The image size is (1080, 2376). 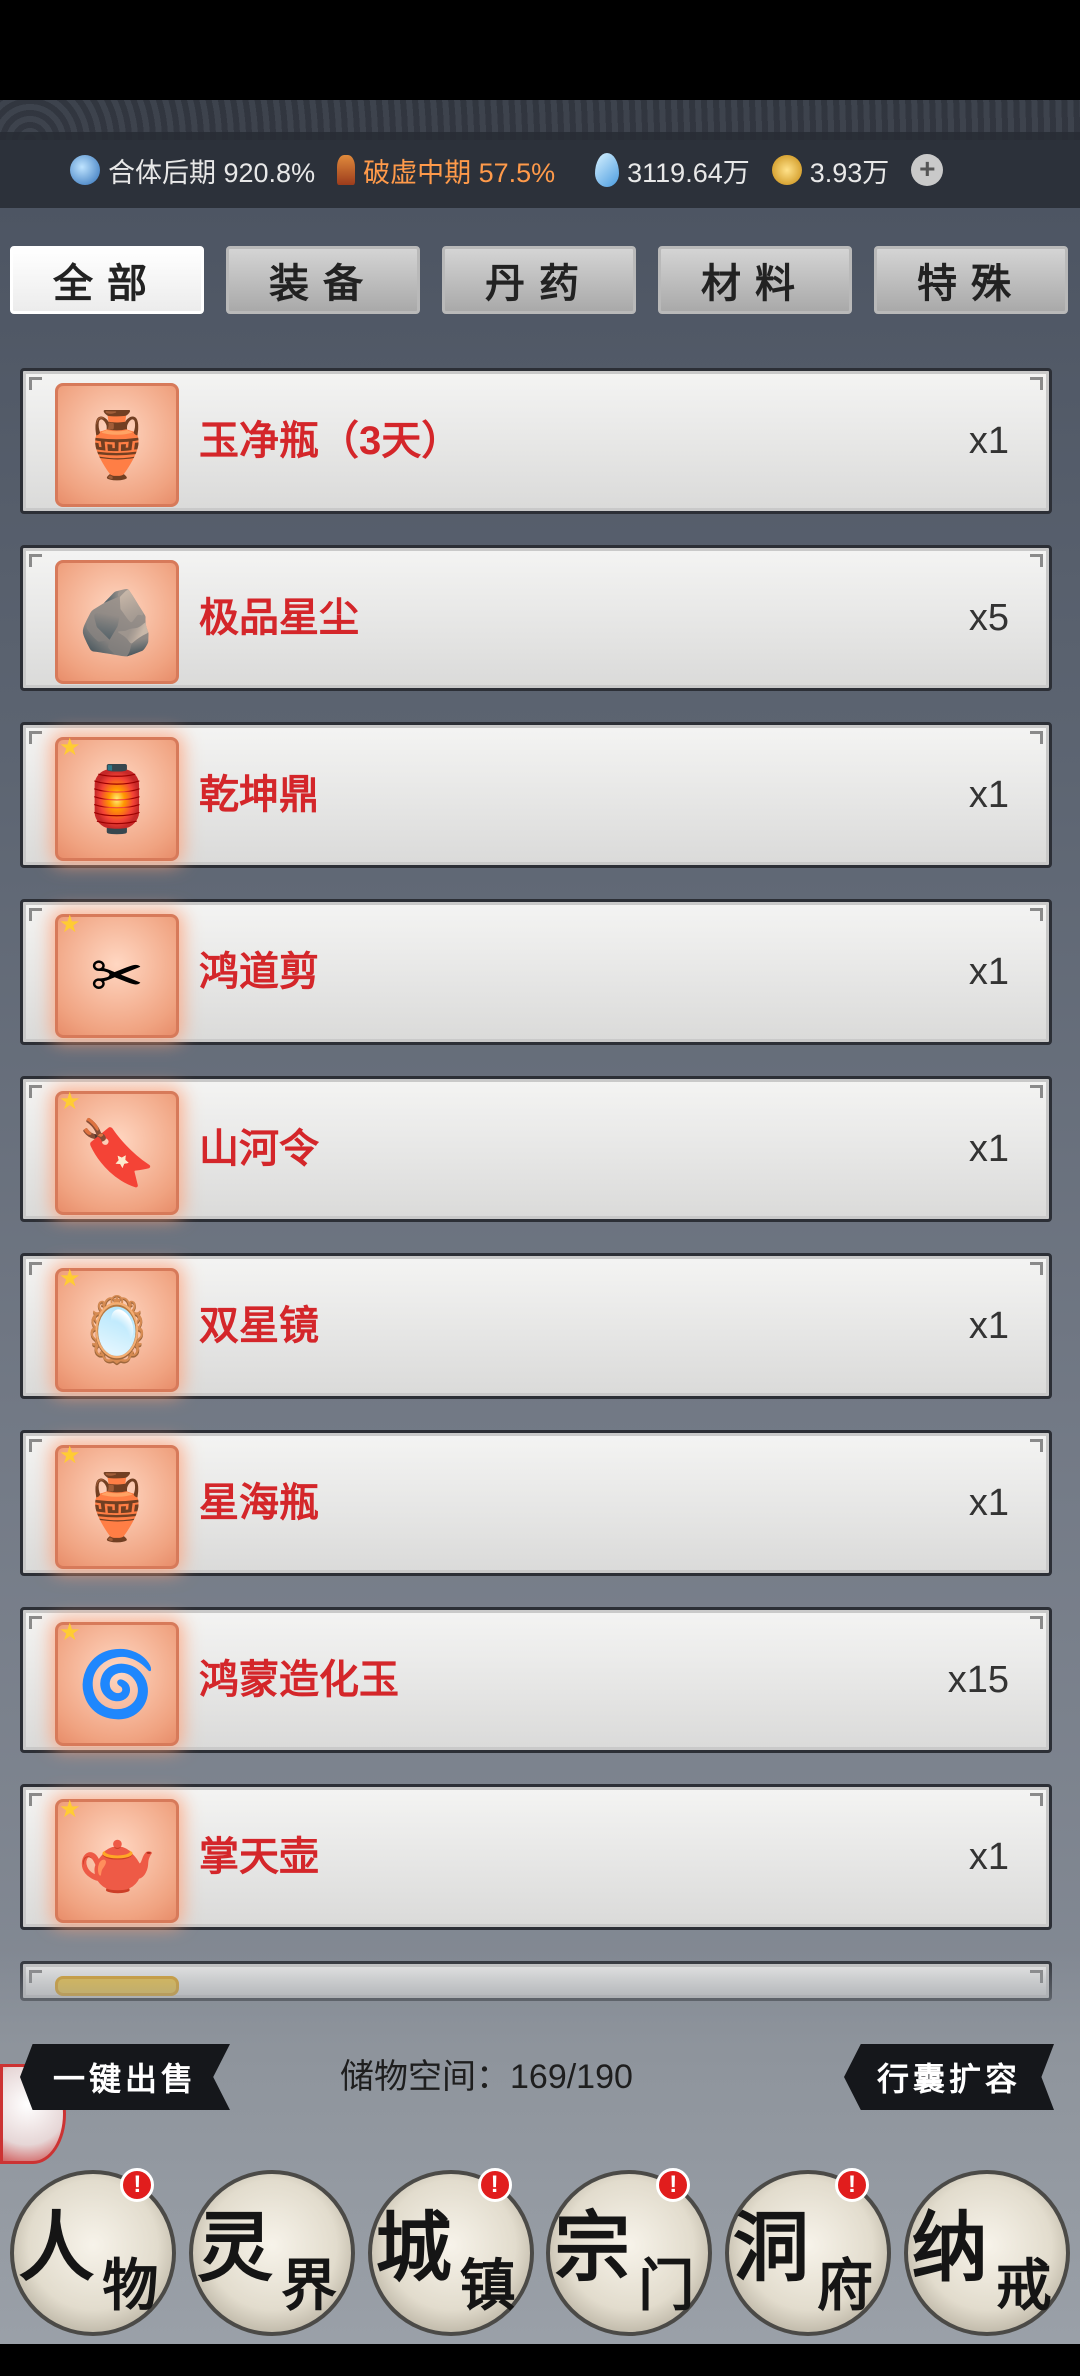 What do you see at coordinates (259, 1149) in the screenshot?
I see `item-name: 山河令` at bounding box center [259, 1149].